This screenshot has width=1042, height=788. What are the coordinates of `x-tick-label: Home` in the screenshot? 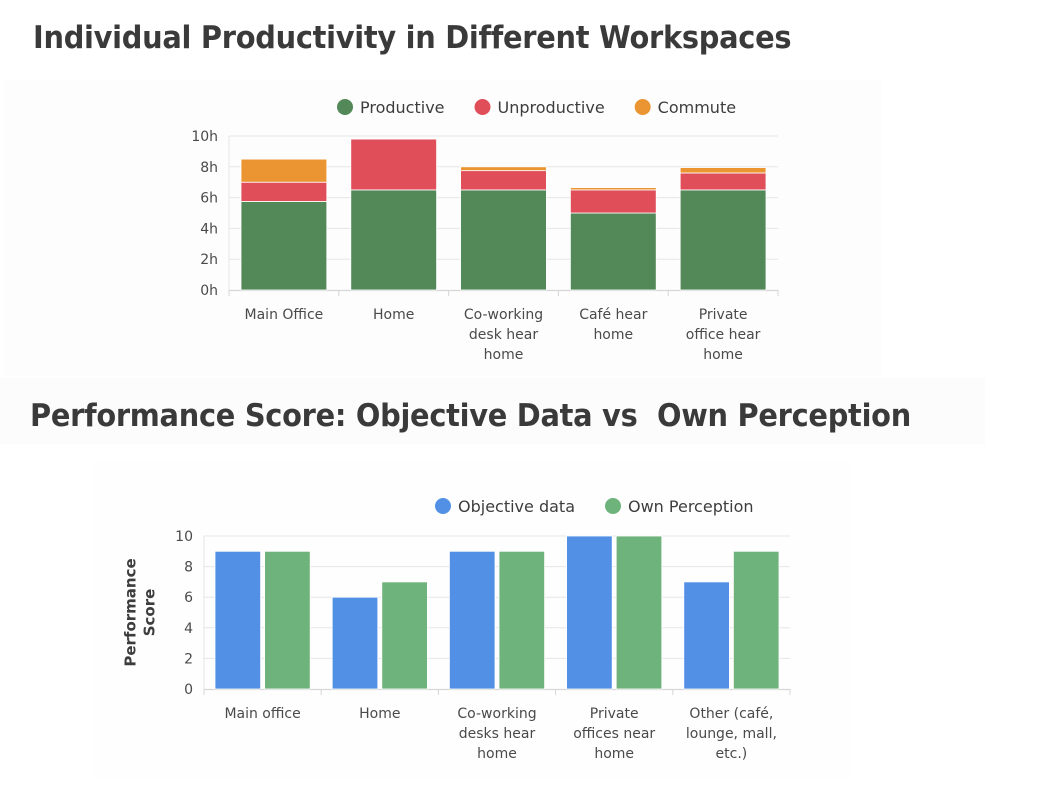 It's located at (379, 714).